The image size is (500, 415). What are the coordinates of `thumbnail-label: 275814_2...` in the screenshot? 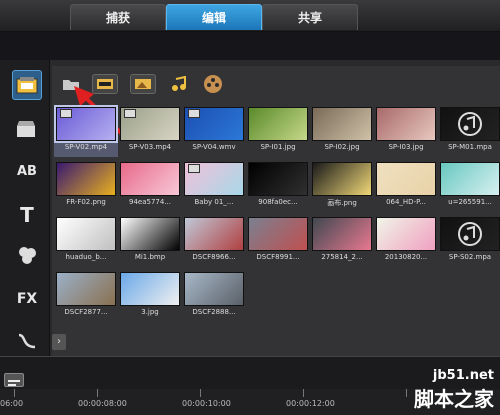 It's located at (342, 257).